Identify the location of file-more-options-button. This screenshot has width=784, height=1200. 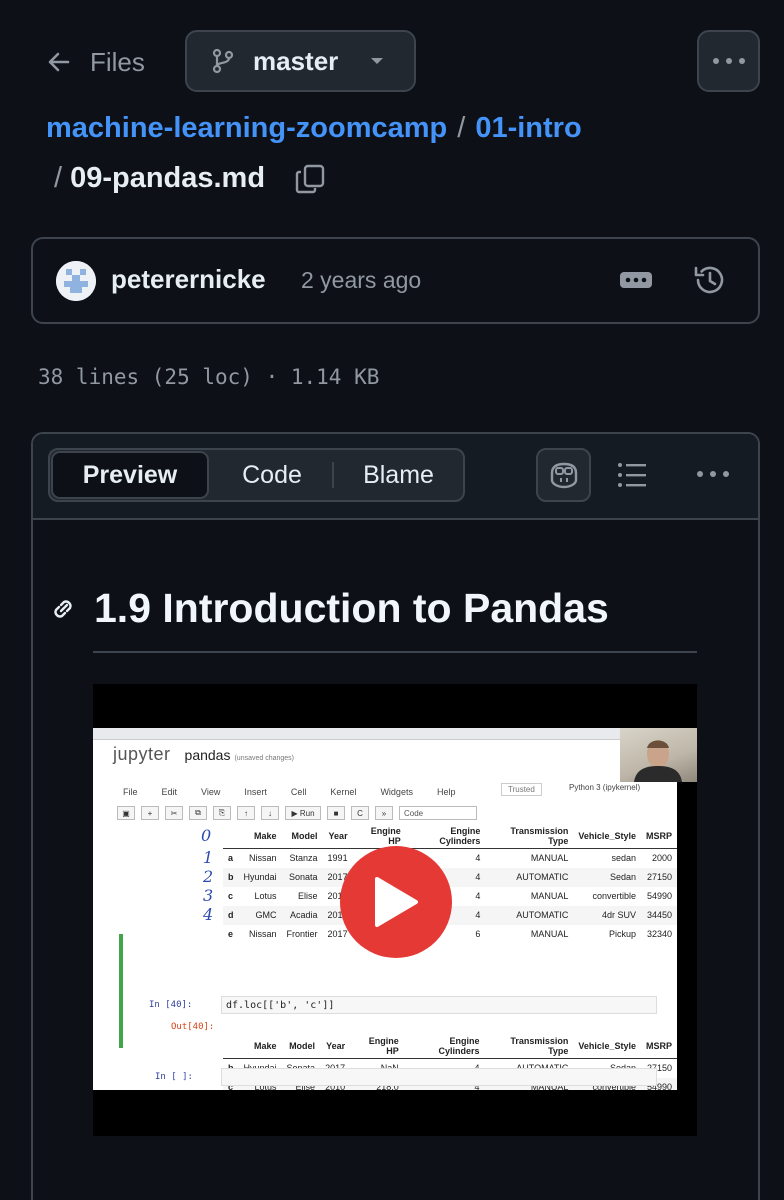
(713, 474).